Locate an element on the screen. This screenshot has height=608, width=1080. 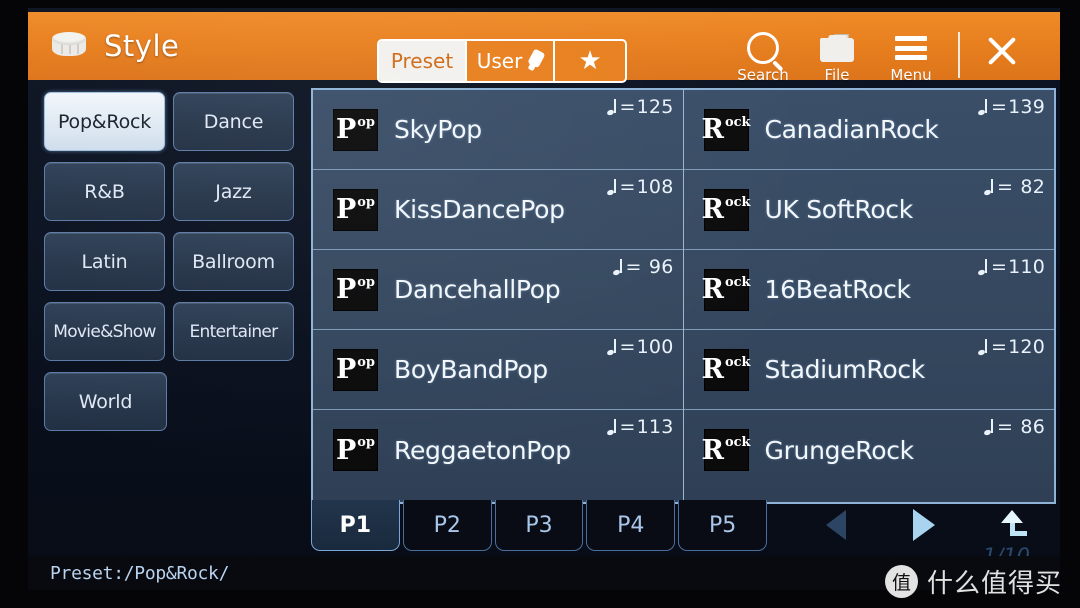
category-row: Pop&Rock Dance is located at coordinates (169, 121).